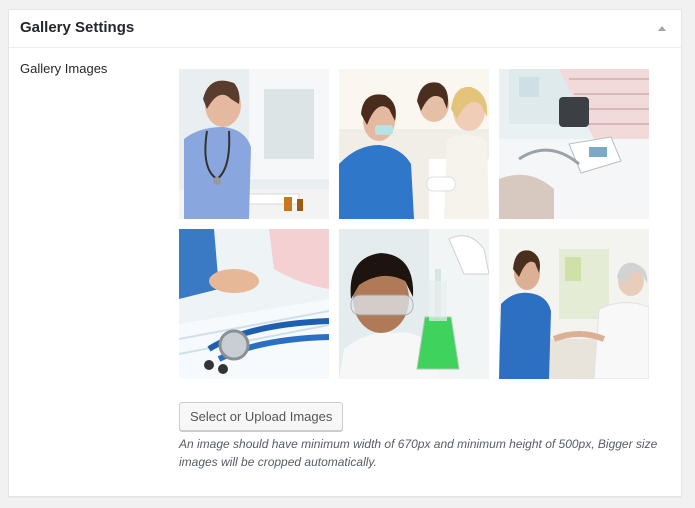 Image resolution: width=695 pixels, height=508 pixels. Describe the element at coordinates (261, 416) in the screenshot. I see `select-upload-images-button: Select or Upload Images` at that location.